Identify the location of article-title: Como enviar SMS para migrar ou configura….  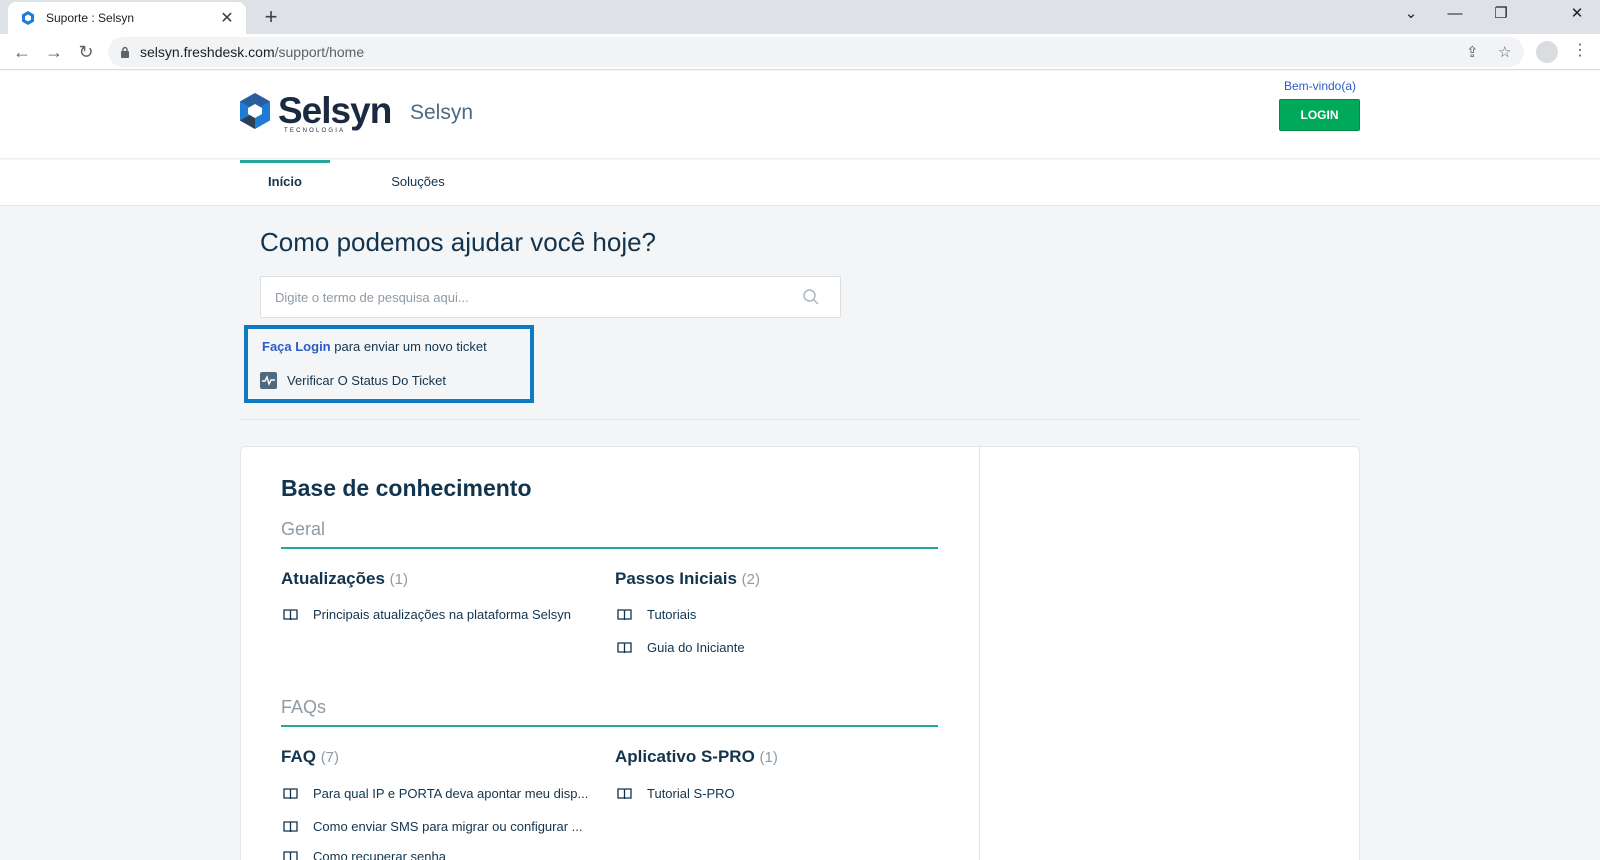
(448, 826).